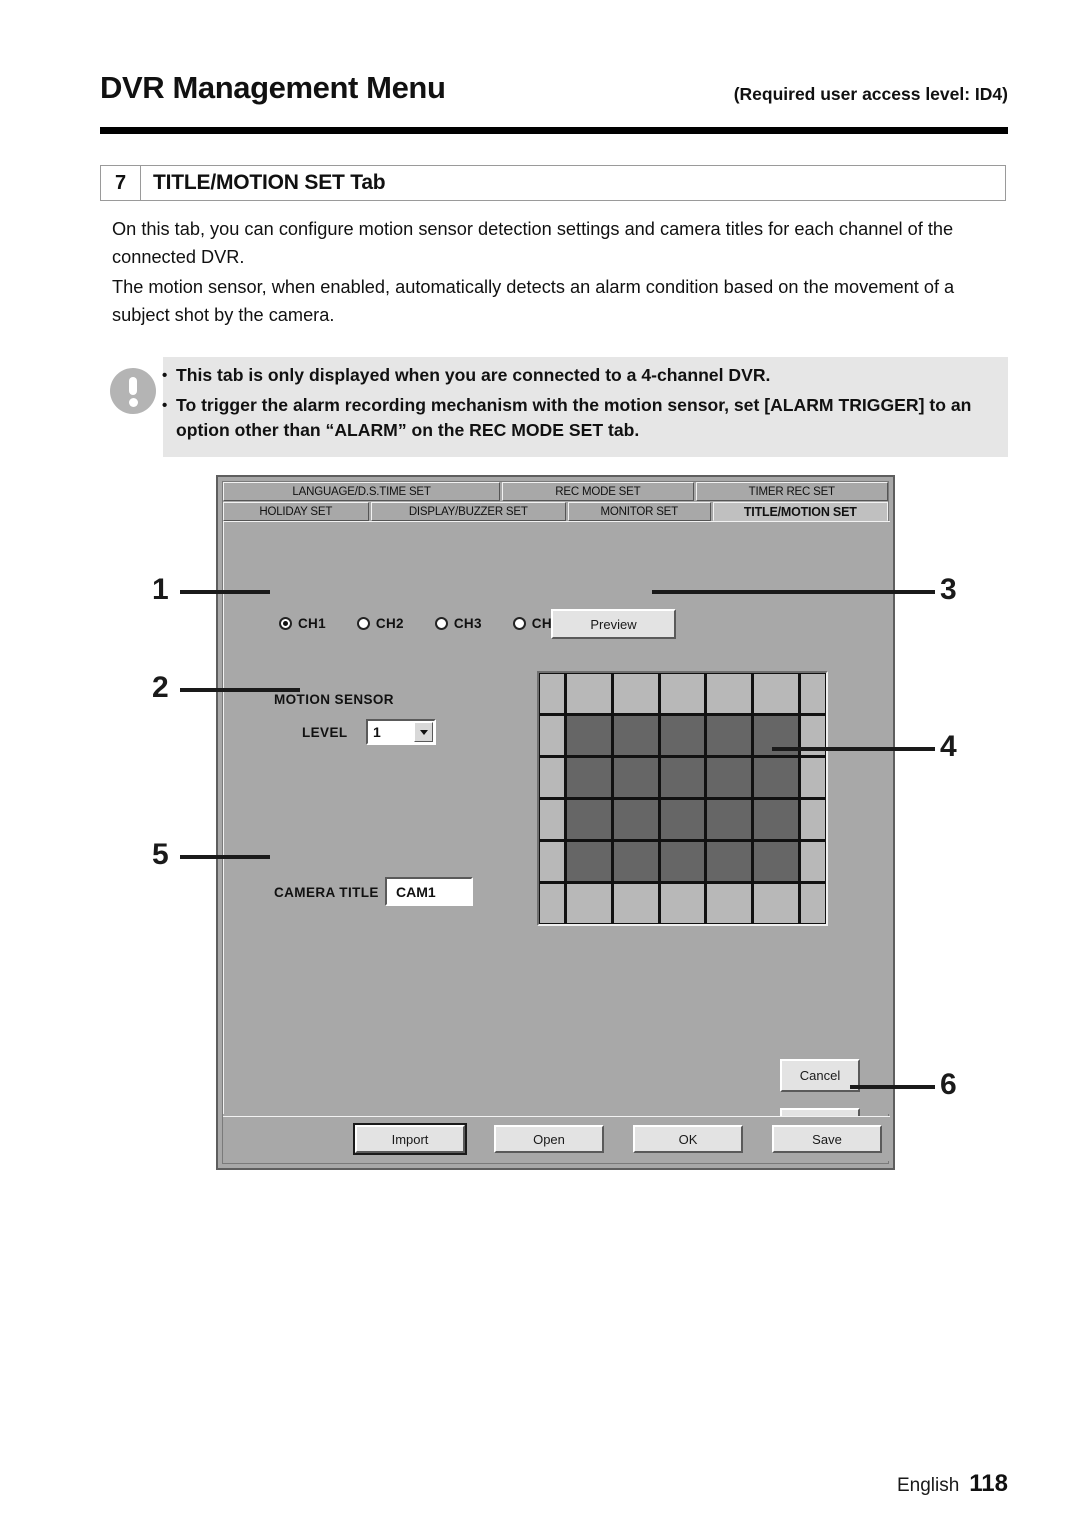  I want to click on preview-button: Preview, so click(613, 624).